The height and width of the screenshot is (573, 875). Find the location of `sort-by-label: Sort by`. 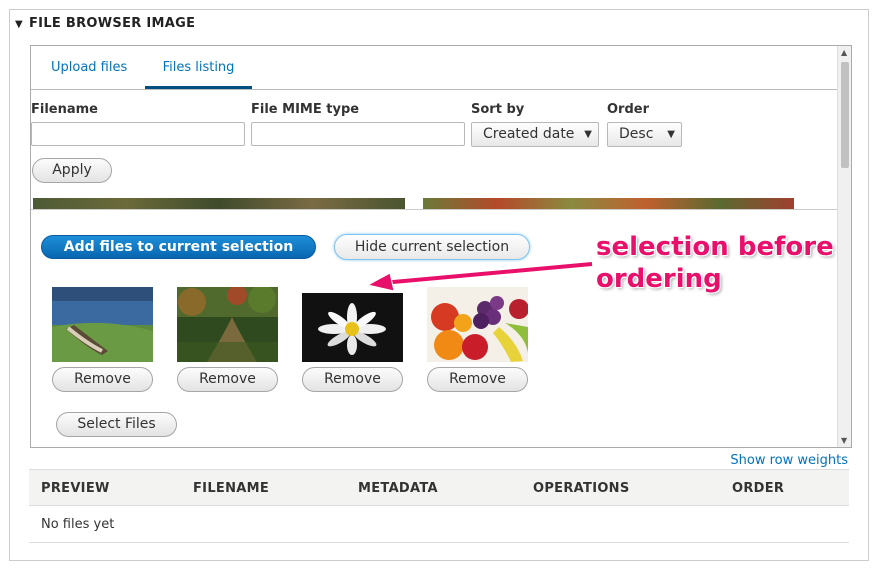

sort-by-label: Sort by is located at coordinates (498, 109).